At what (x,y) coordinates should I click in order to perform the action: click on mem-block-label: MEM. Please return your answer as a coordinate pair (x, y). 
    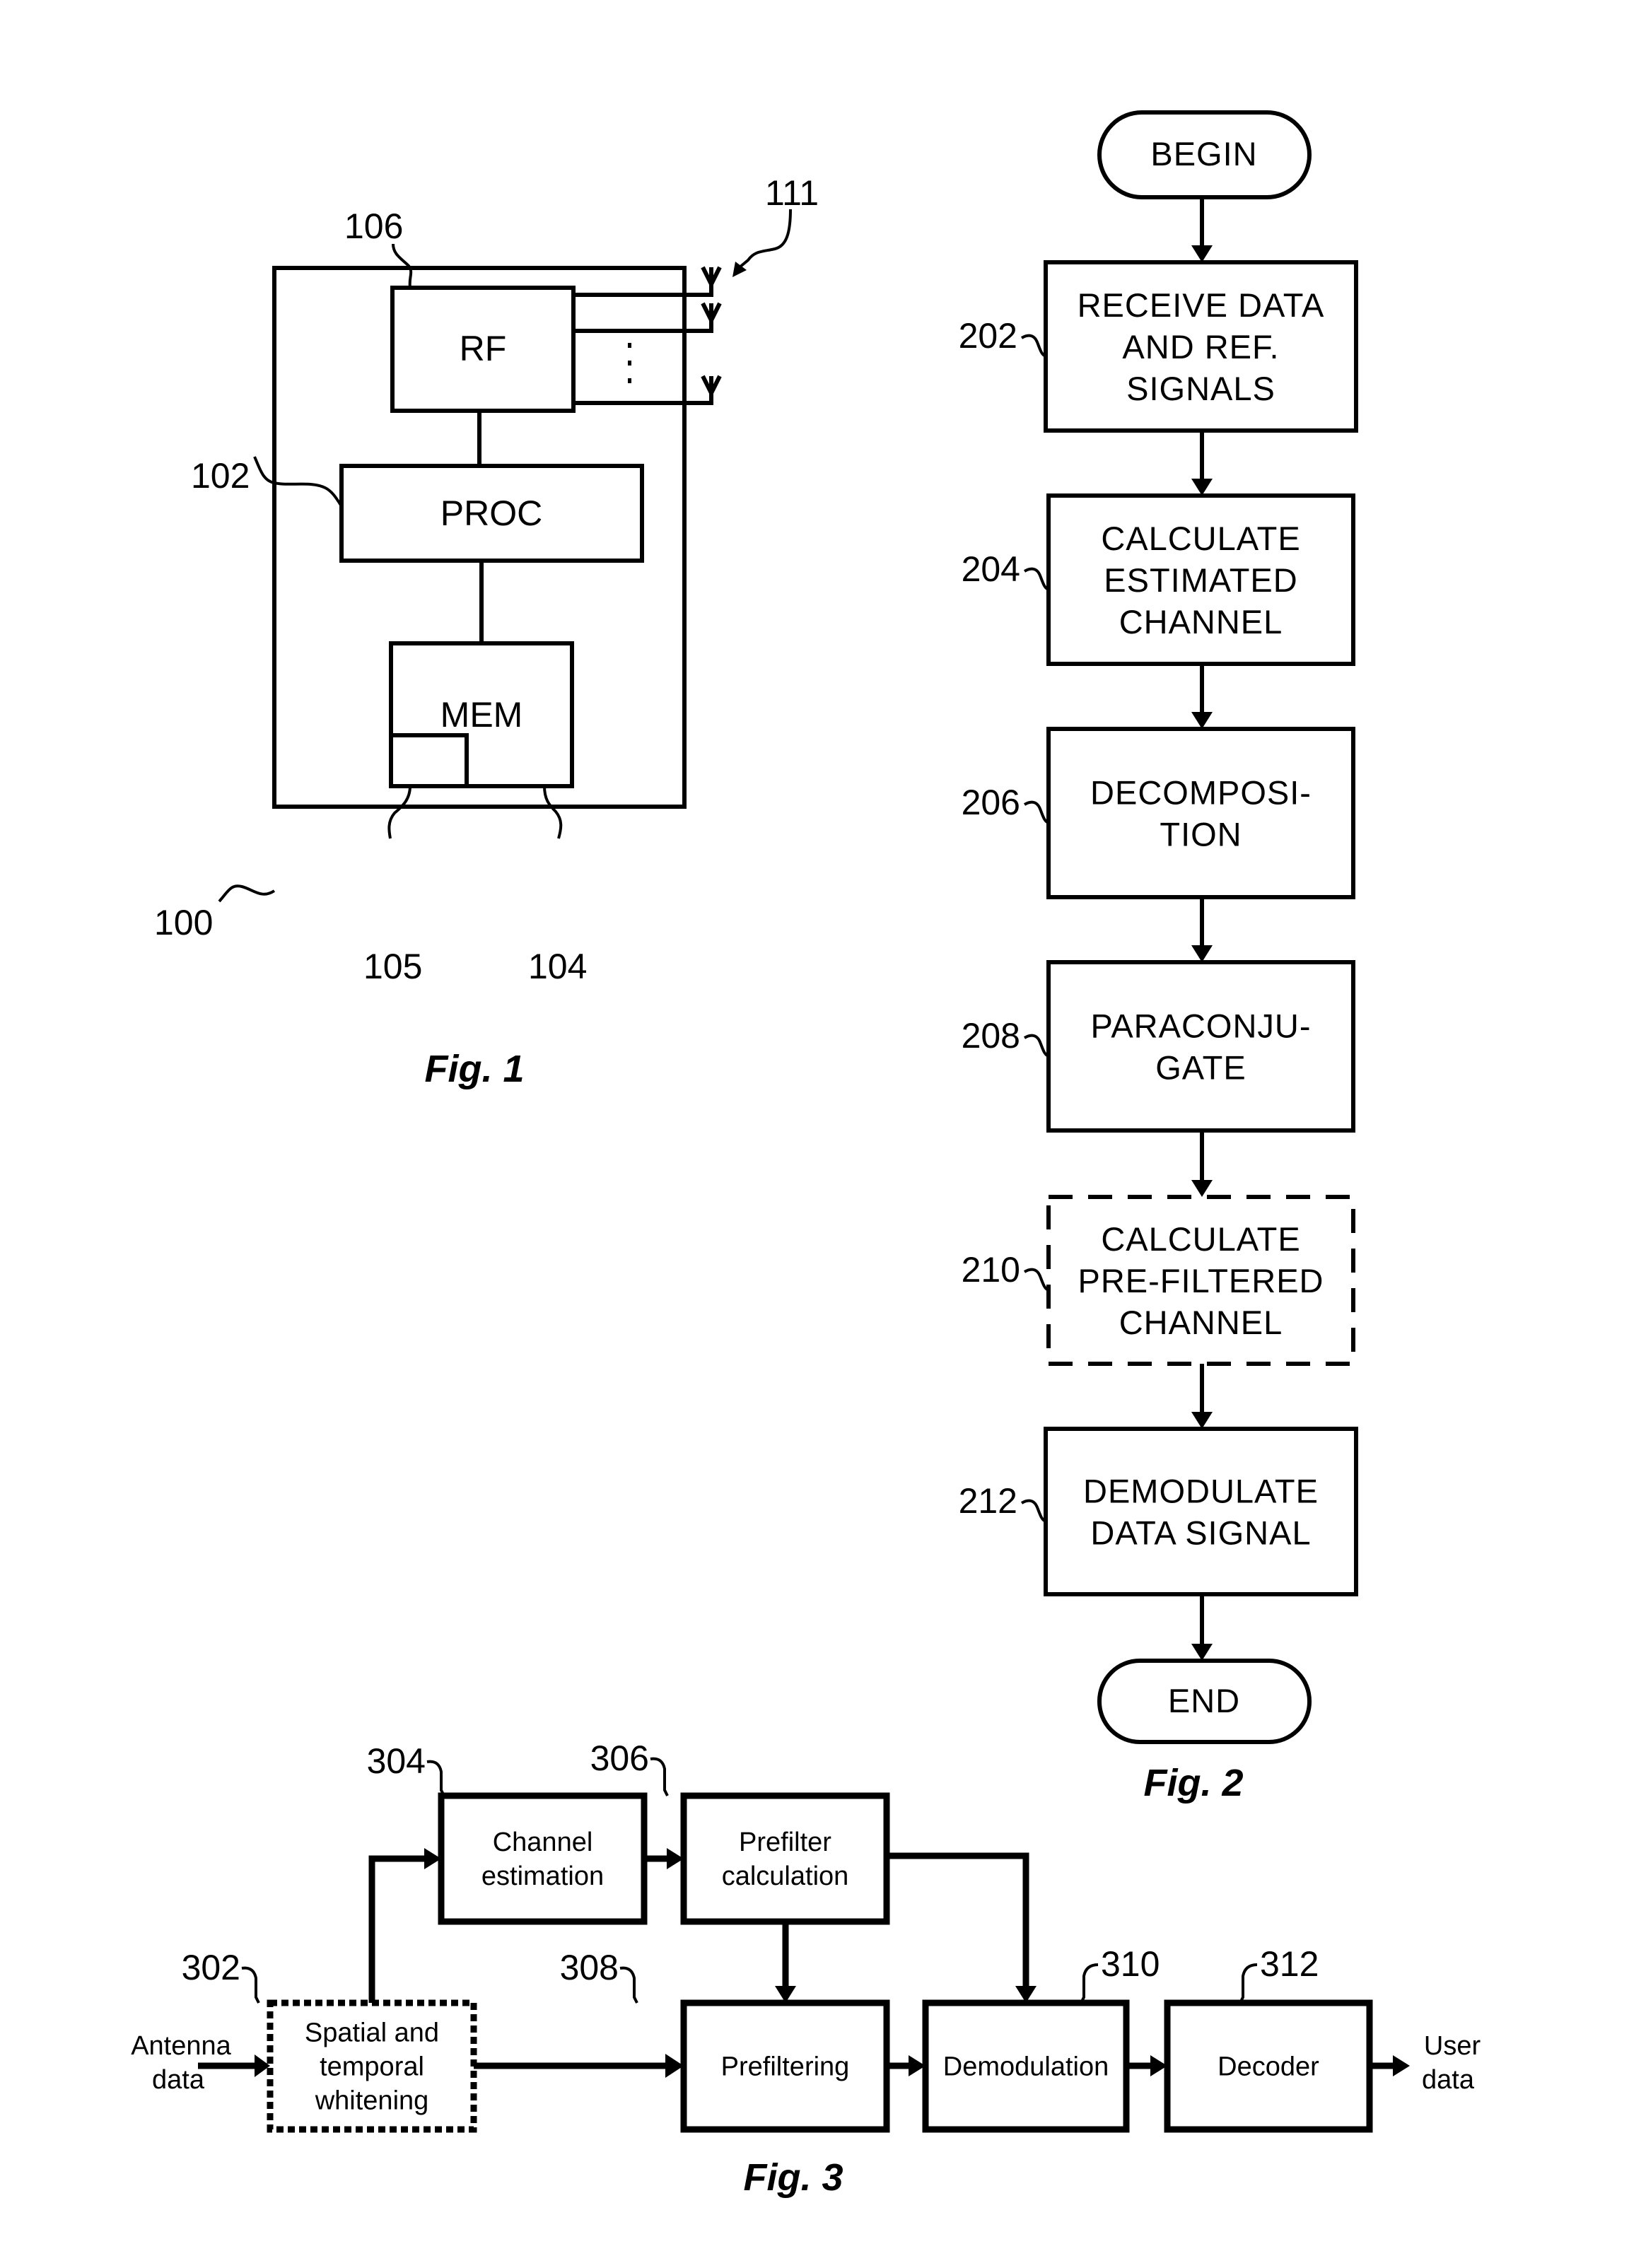
    Looking at the image, I should click on (481, 715).